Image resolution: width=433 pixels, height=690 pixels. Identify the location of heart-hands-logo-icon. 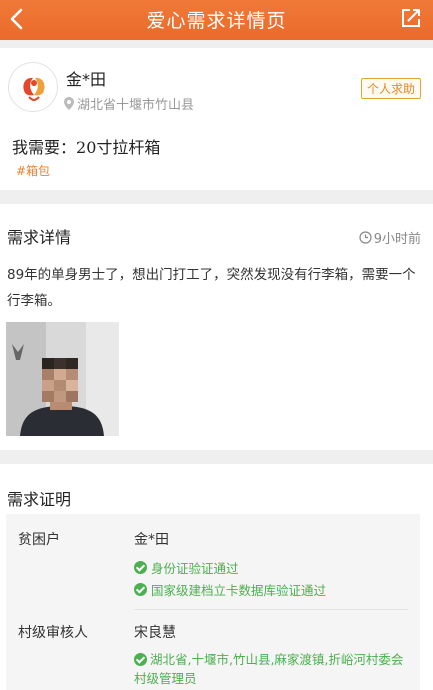
(34, 89).